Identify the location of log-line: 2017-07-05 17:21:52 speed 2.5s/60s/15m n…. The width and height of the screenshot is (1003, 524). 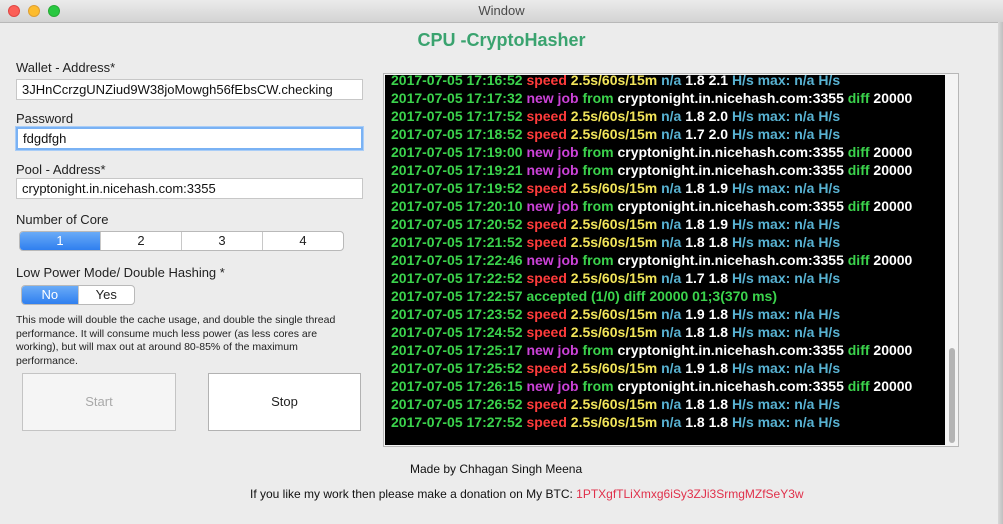
(668, 242).